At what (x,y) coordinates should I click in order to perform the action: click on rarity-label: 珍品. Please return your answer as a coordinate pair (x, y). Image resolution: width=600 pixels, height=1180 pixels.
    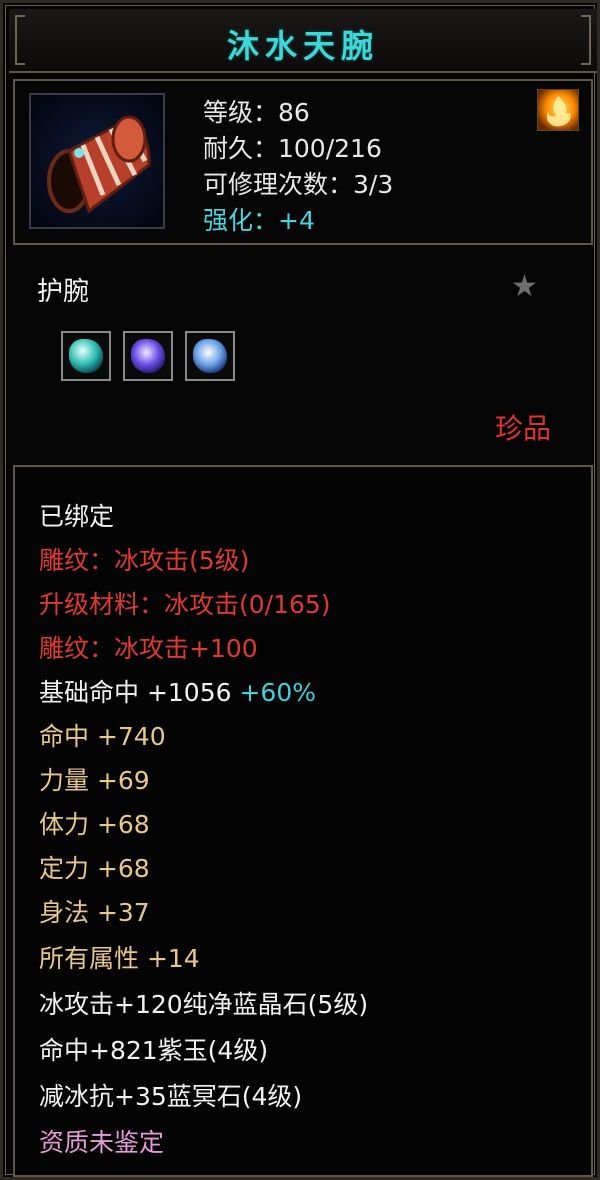
    Looking at the image, I should click on (522, 428).